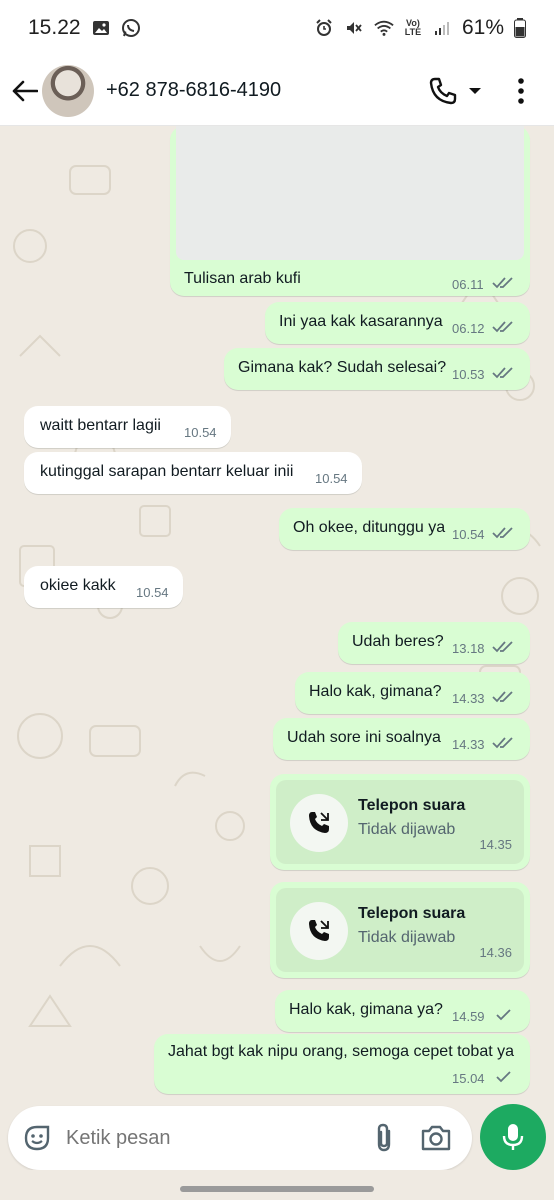  I want to click on message-time: 14.59, so click(468, 1016).